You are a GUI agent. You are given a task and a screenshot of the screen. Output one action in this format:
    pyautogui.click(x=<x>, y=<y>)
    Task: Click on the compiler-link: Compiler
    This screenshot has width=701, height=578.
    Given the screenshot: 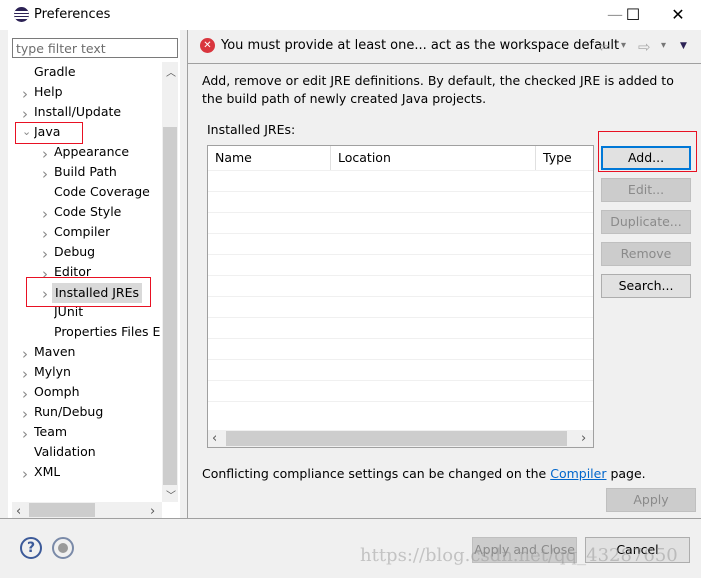 What is the action you would take?
    pyautogui.click(x=578, y=473)
    